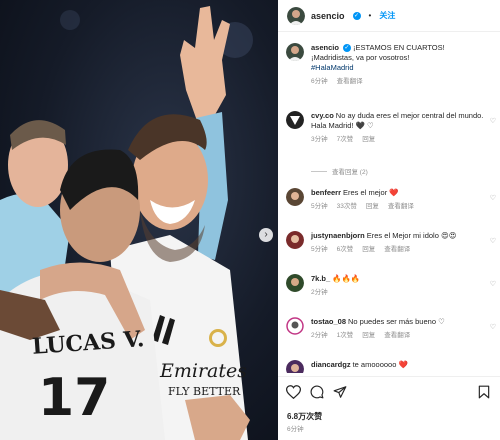 Image resolution: width=500 pixels, height=440 pixels. I want to click on caption-translate-link: 查看翻译, so click(350, 82).